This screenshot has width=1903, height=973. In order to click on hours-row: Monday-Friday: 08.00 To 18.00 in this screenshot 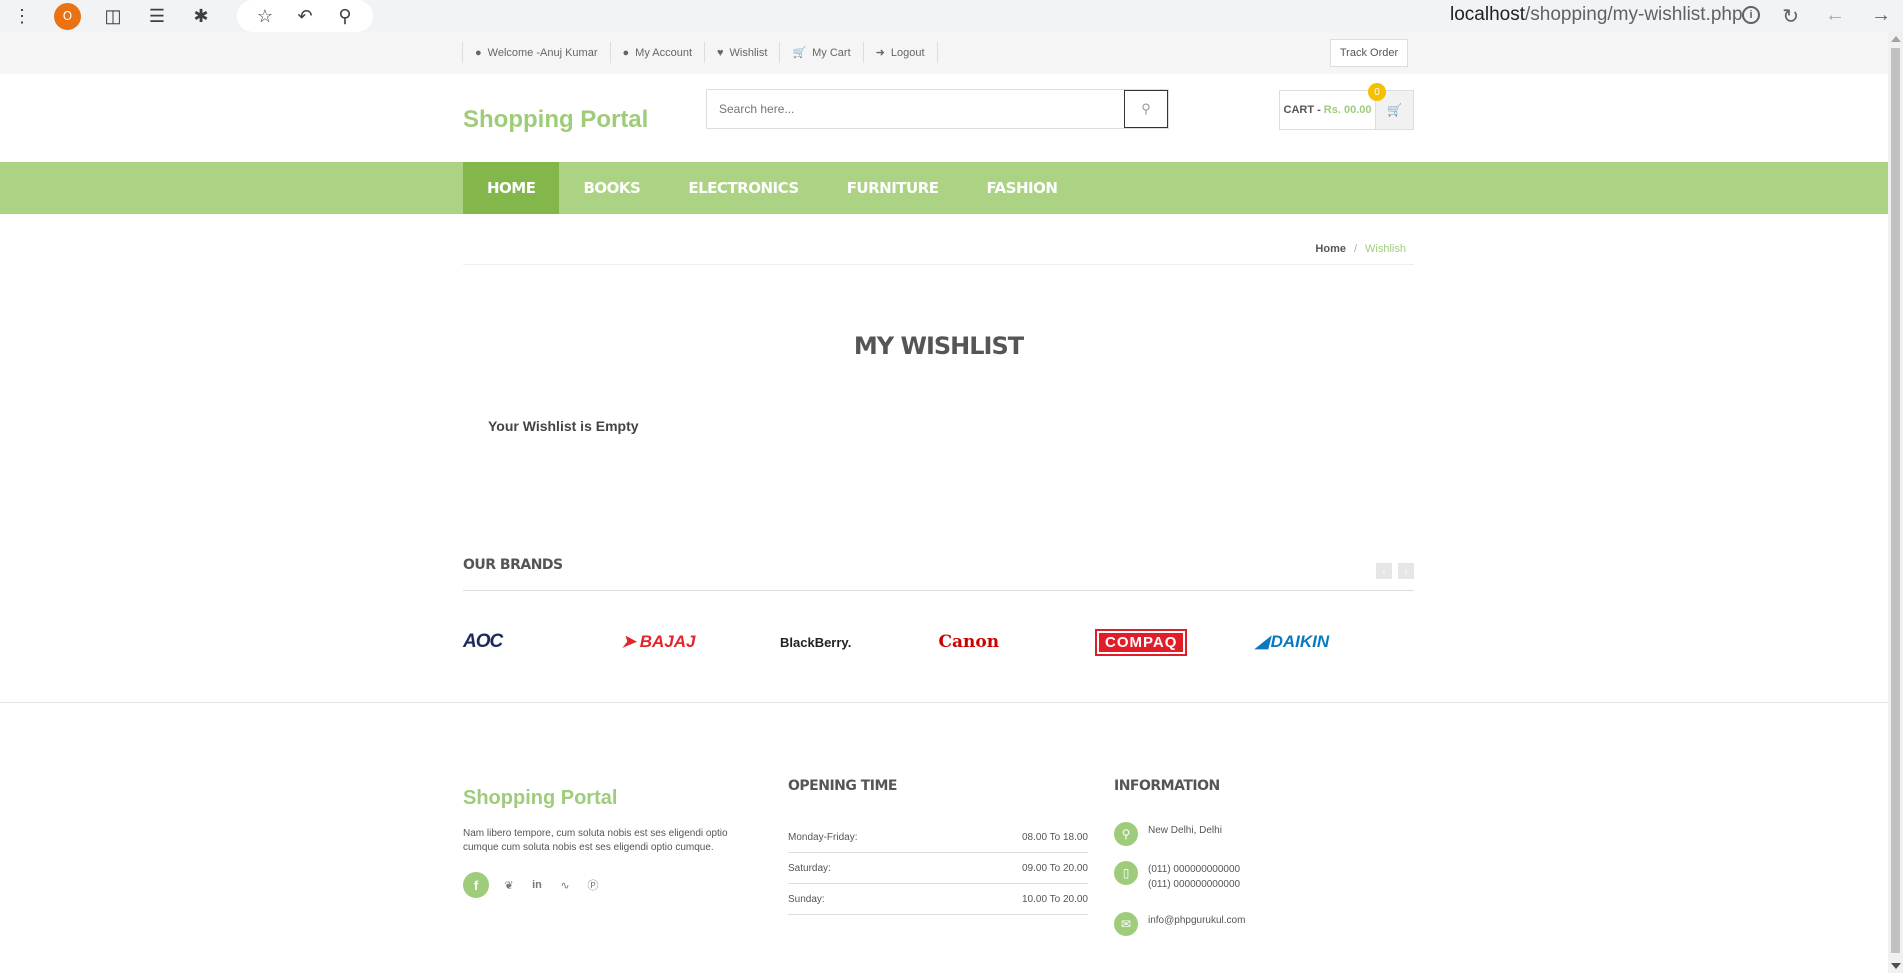, I will do `click(938, 837)`.